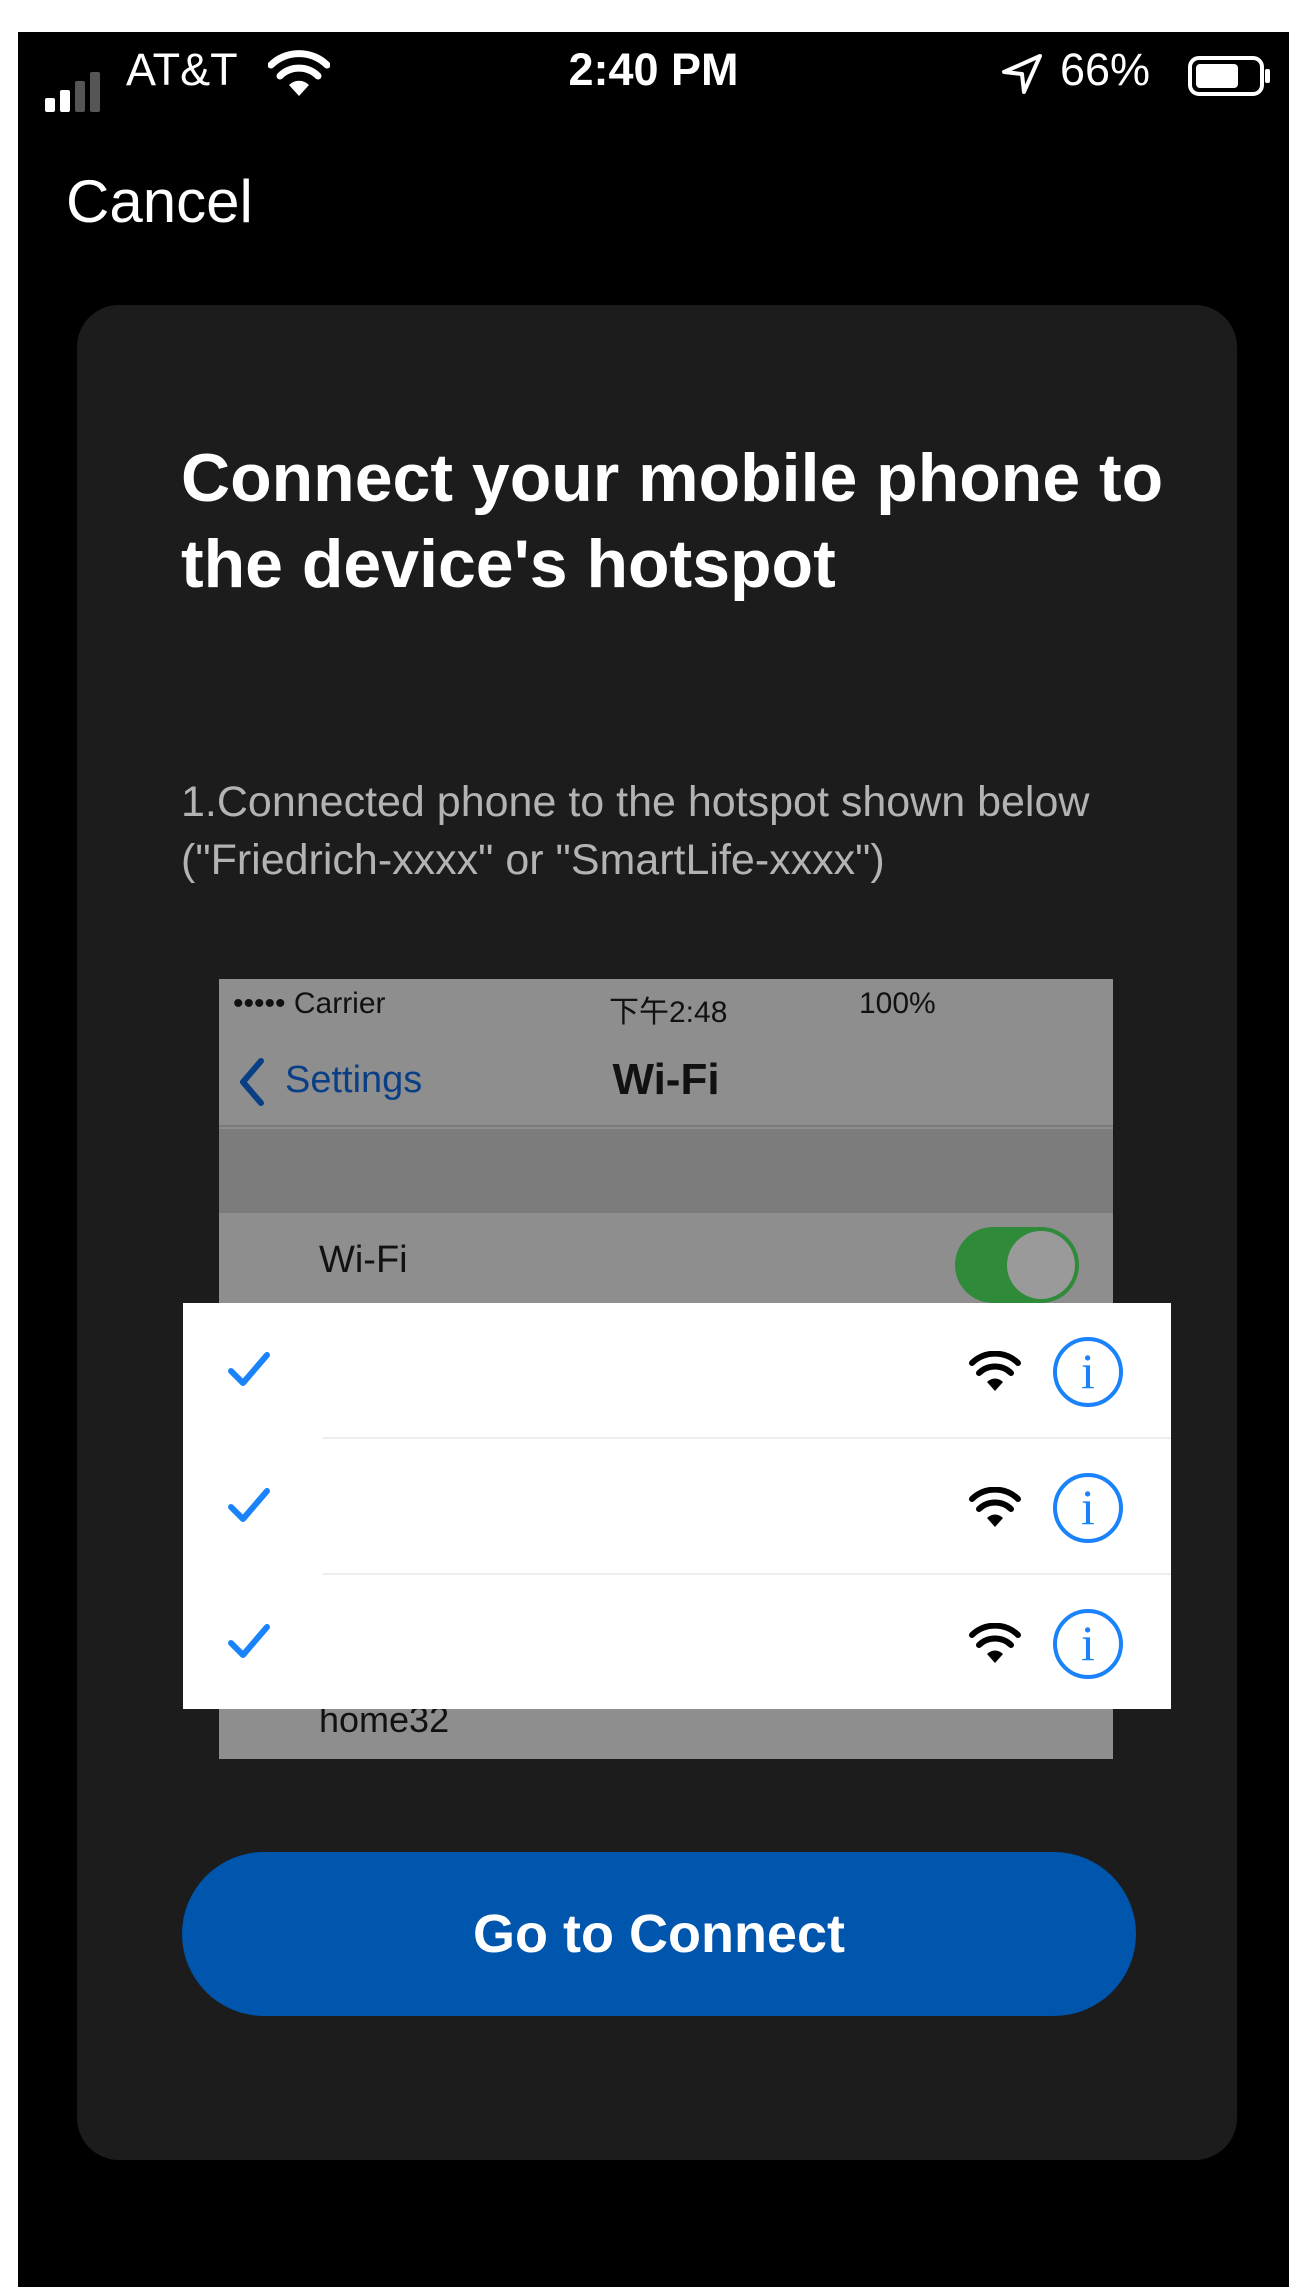 This screenshot has height=2287, width=1289. What do you see at coordinates (1105, 69) in the screenshot?
I see `battery-percentage: 66%` at bounding box center [1105, 69].